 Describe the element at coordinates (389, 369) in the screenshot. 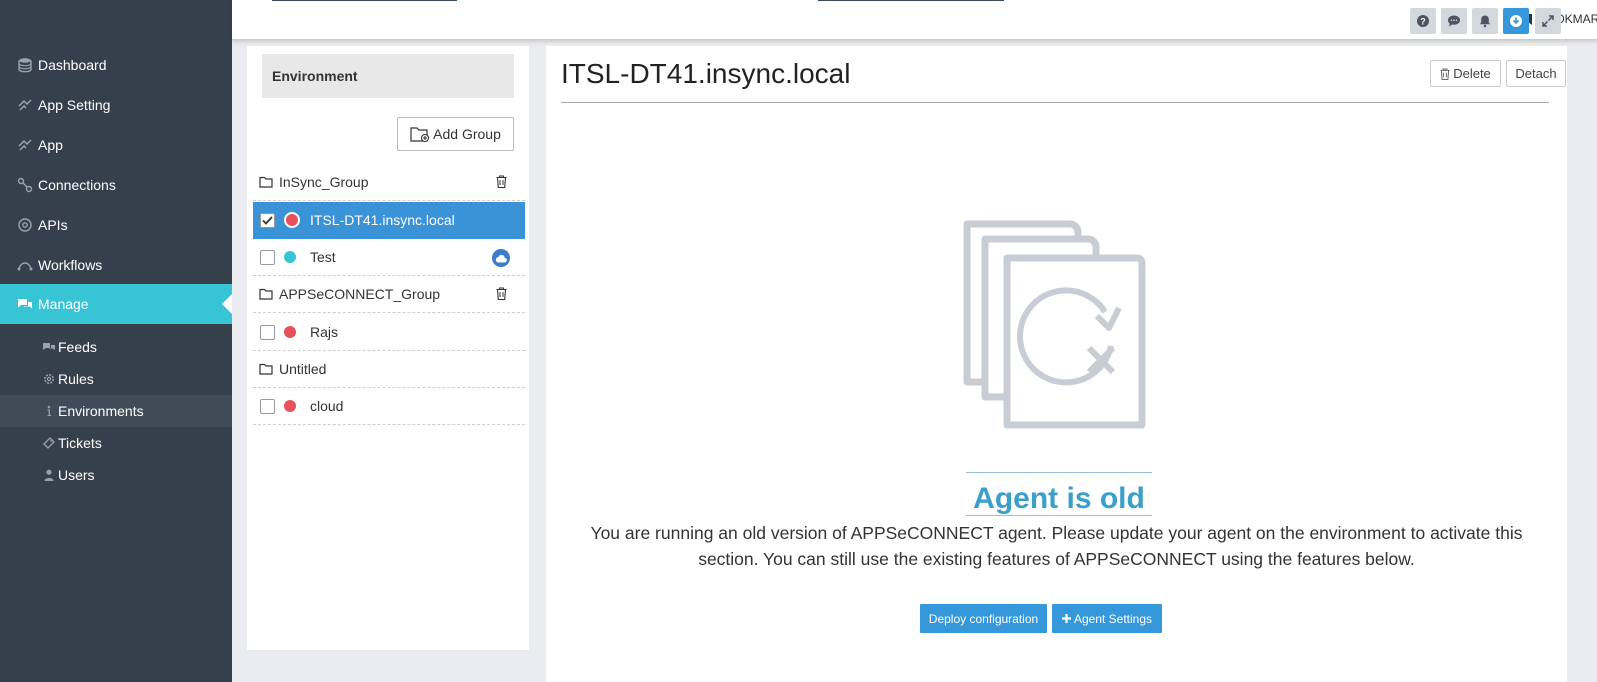

I see `group-row-untitled: Untitled` at that location.